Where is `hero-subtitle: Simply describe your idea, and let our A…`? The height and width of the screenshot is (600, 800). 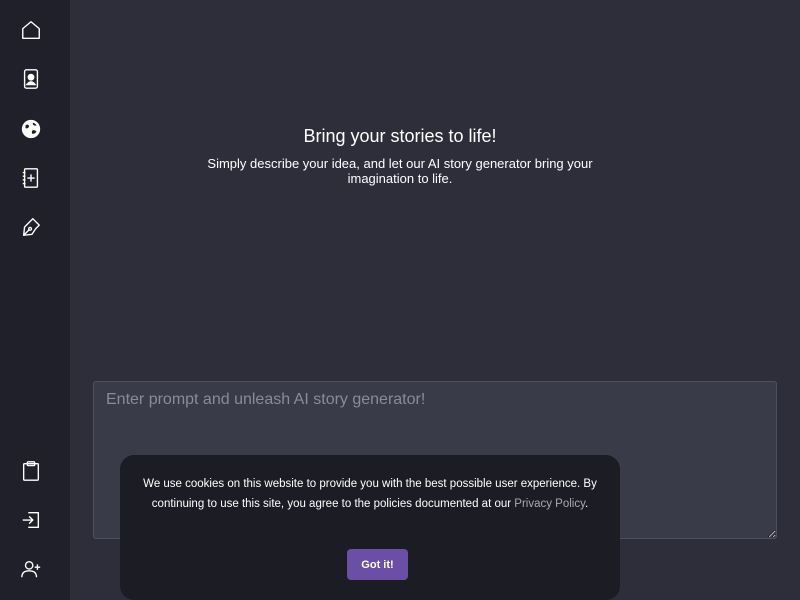
hero-subtitle: Simply describe your idea, and let our A… is located at coordinates (400, 171).